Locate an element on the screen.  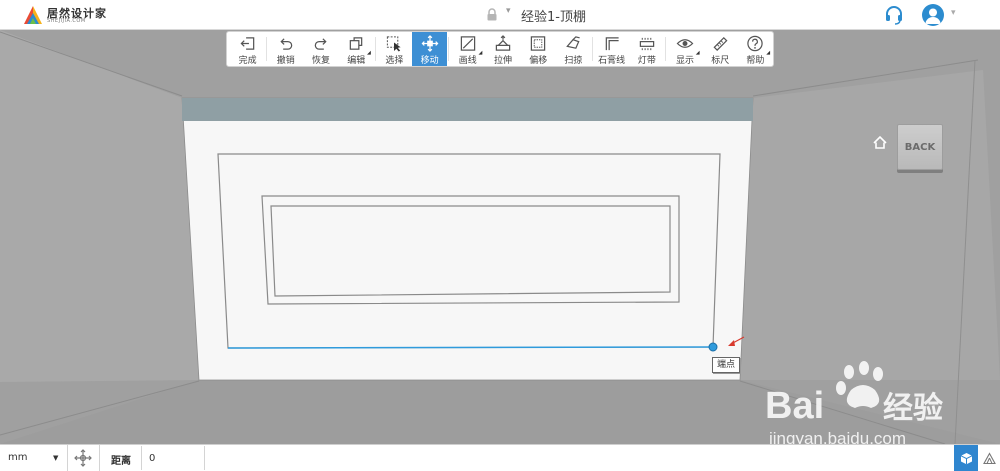
select-icon is located at coordinates (394, 44).